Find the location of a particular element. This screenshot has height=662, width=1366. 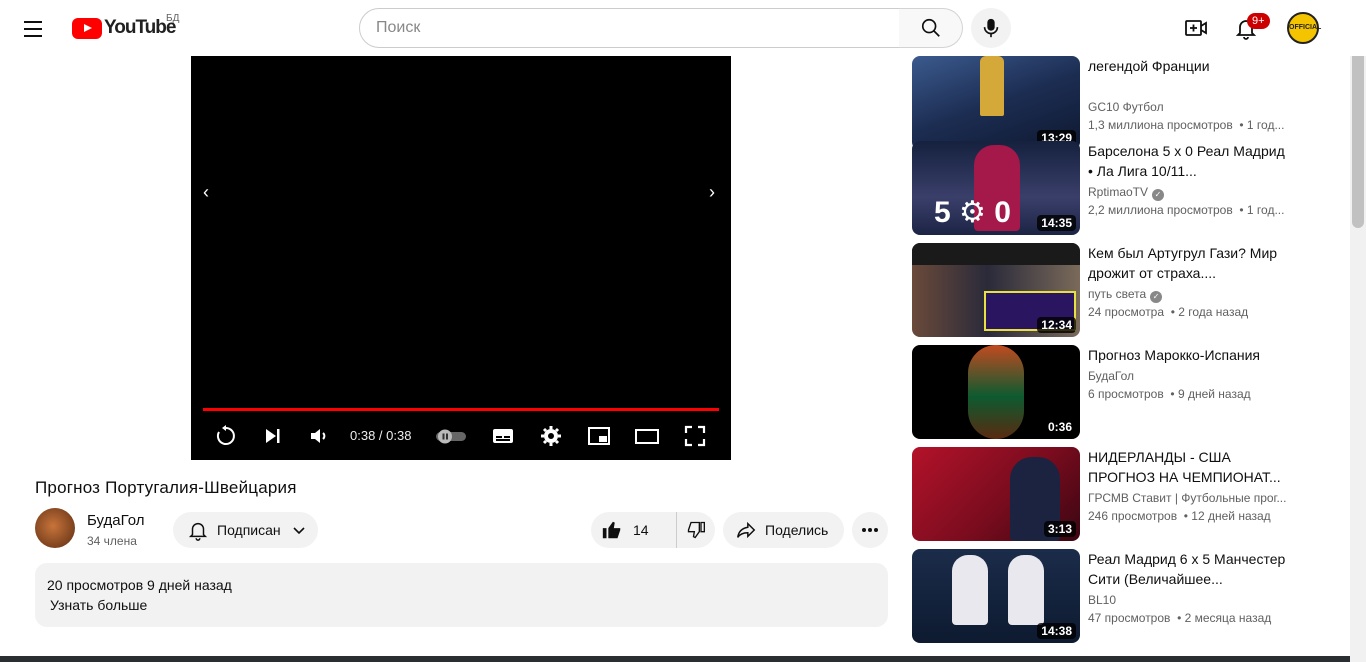

thumbs-down-icon is located at coordinates (696, 530).